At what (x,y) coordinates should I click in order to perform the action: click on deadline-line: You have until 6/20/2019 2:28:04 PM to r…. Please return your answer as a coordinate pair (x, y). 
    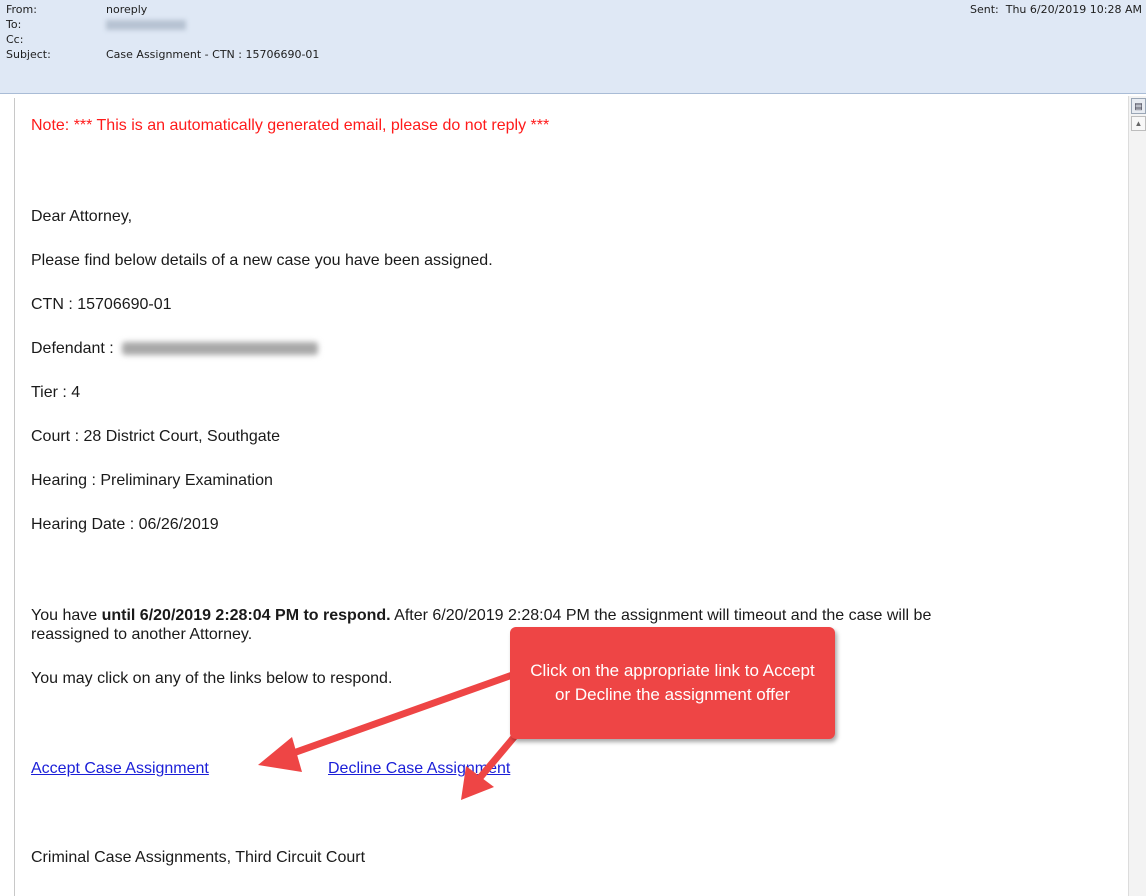
    Looking at the image, I should click on (481, 616).